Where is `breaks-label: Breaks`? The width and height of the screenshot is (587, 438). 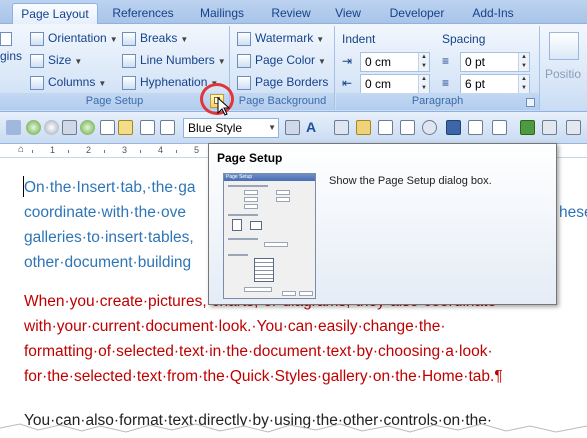
breaks-label: Breaks is located at coordinates (159, 38).